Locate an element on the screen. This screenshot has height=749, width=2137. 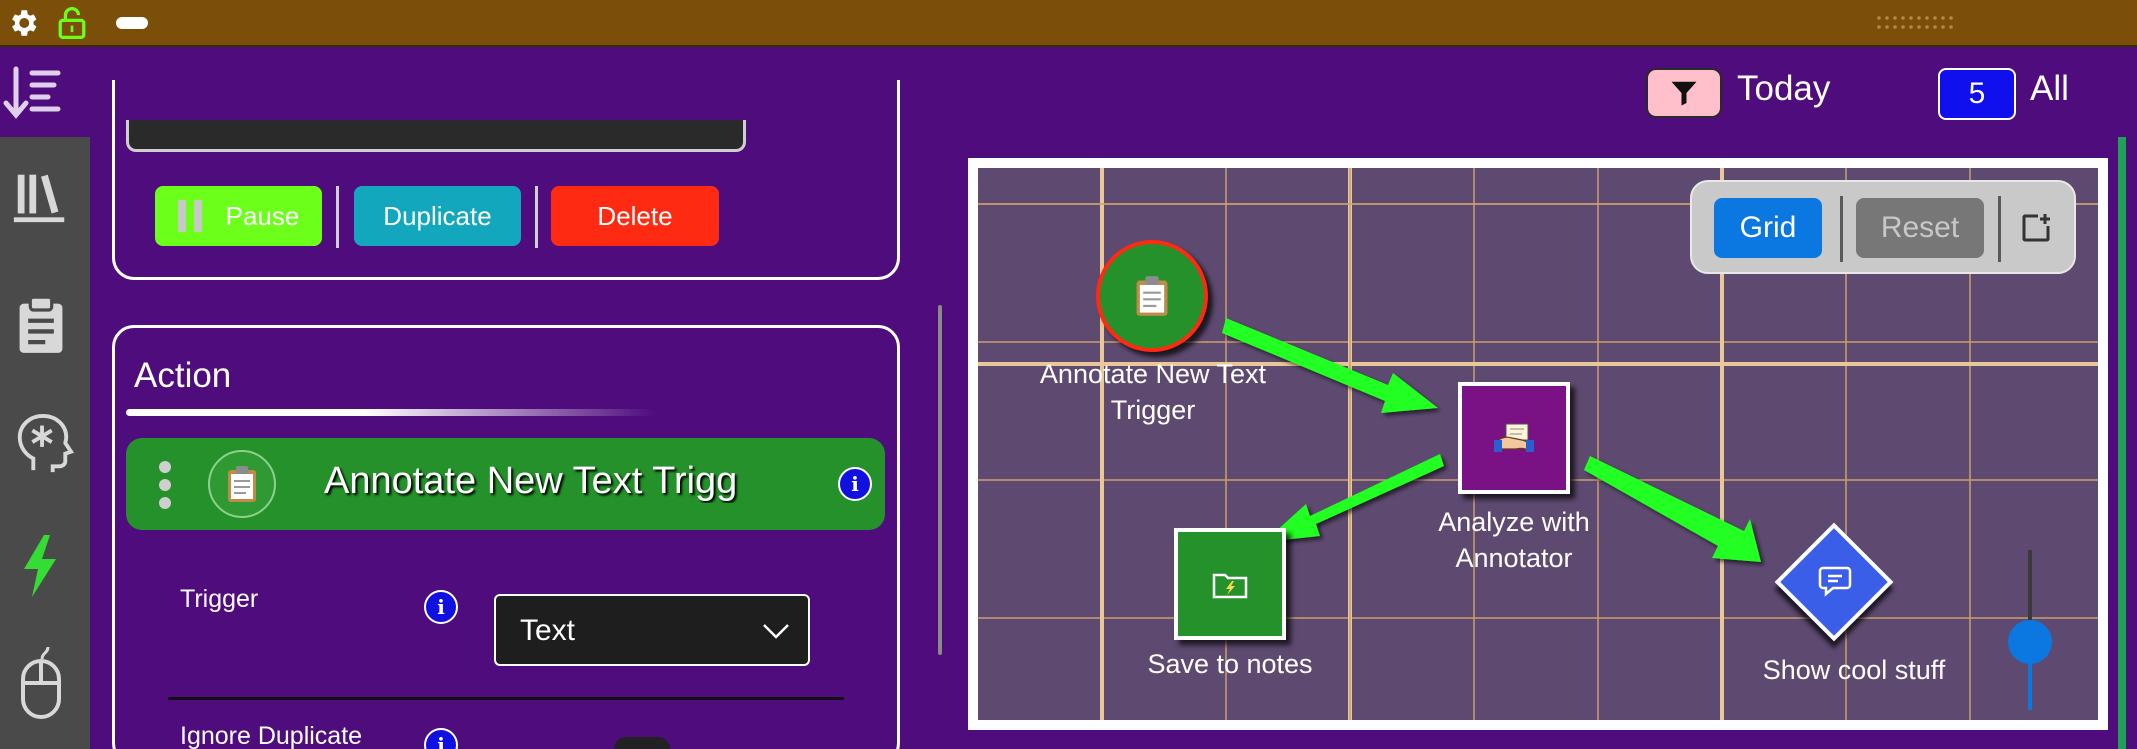
head-asterisk-icon is located at coordinates (46, 443).